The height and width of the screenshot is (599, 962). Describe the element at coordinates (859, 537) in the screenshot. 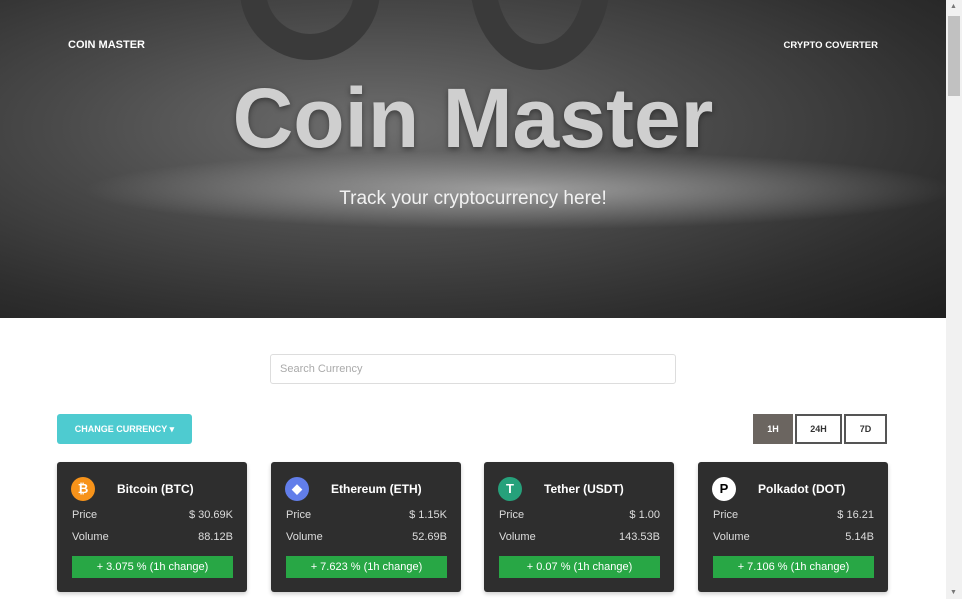

I see `volume-value: 5.14B` at that location.